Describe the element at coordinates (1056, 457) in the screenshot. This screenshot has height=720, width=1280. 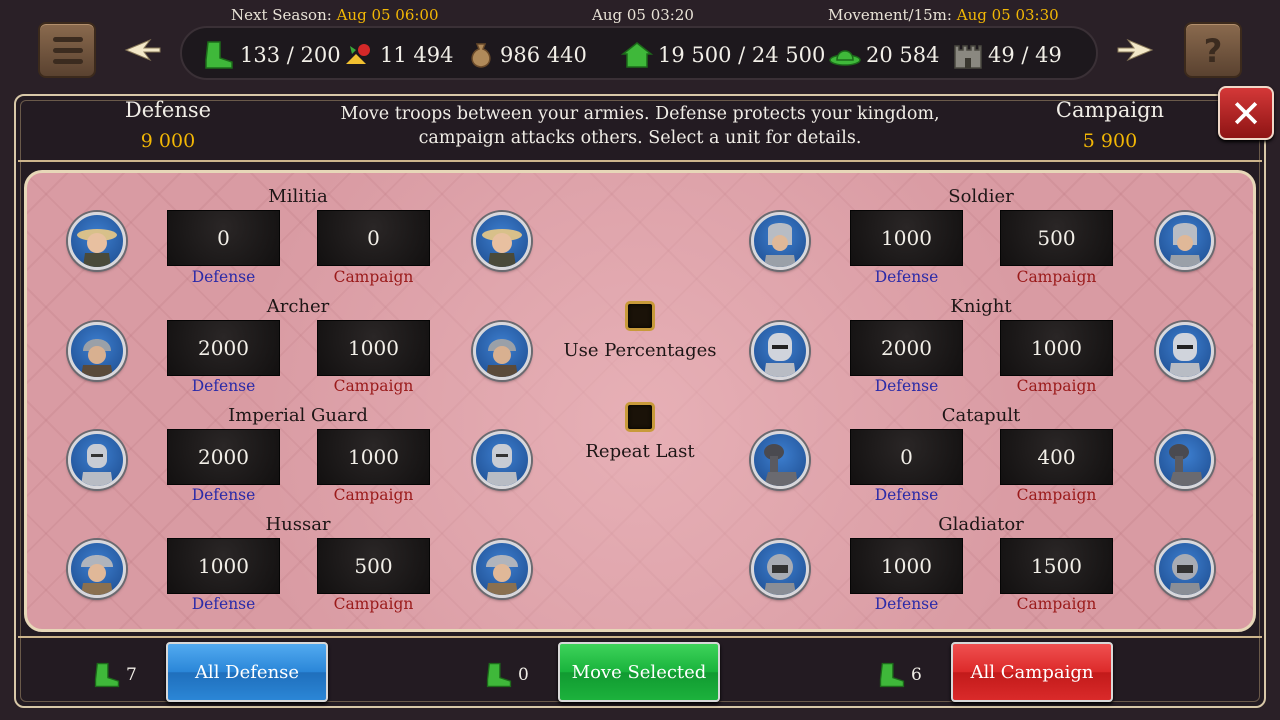
I see `catapult-campaign-input: 400` at that location.